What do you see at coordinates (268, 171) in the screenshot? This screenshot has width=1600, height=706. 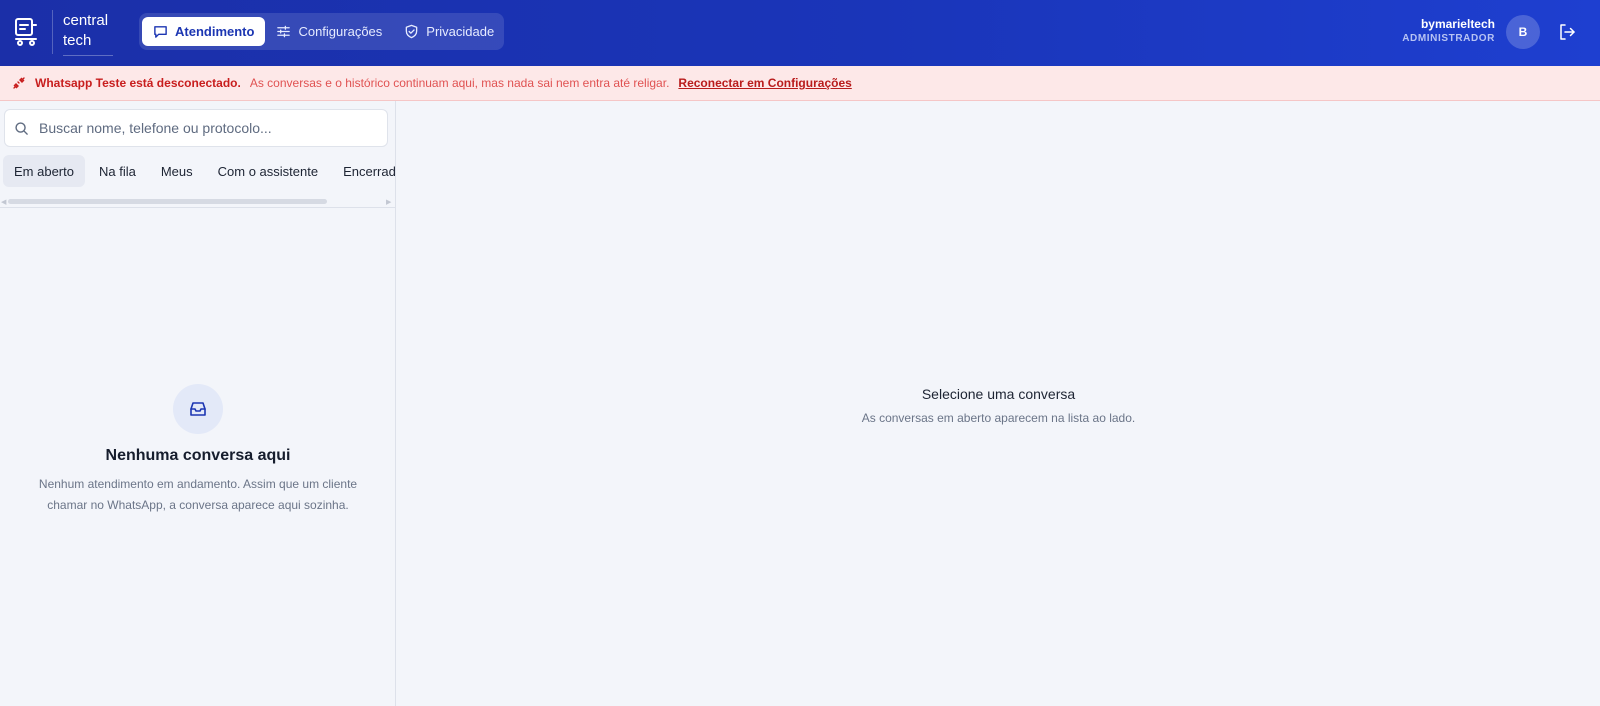 I see `filter-com-assistente: Com o assistente` at bounding box center [268, 171].